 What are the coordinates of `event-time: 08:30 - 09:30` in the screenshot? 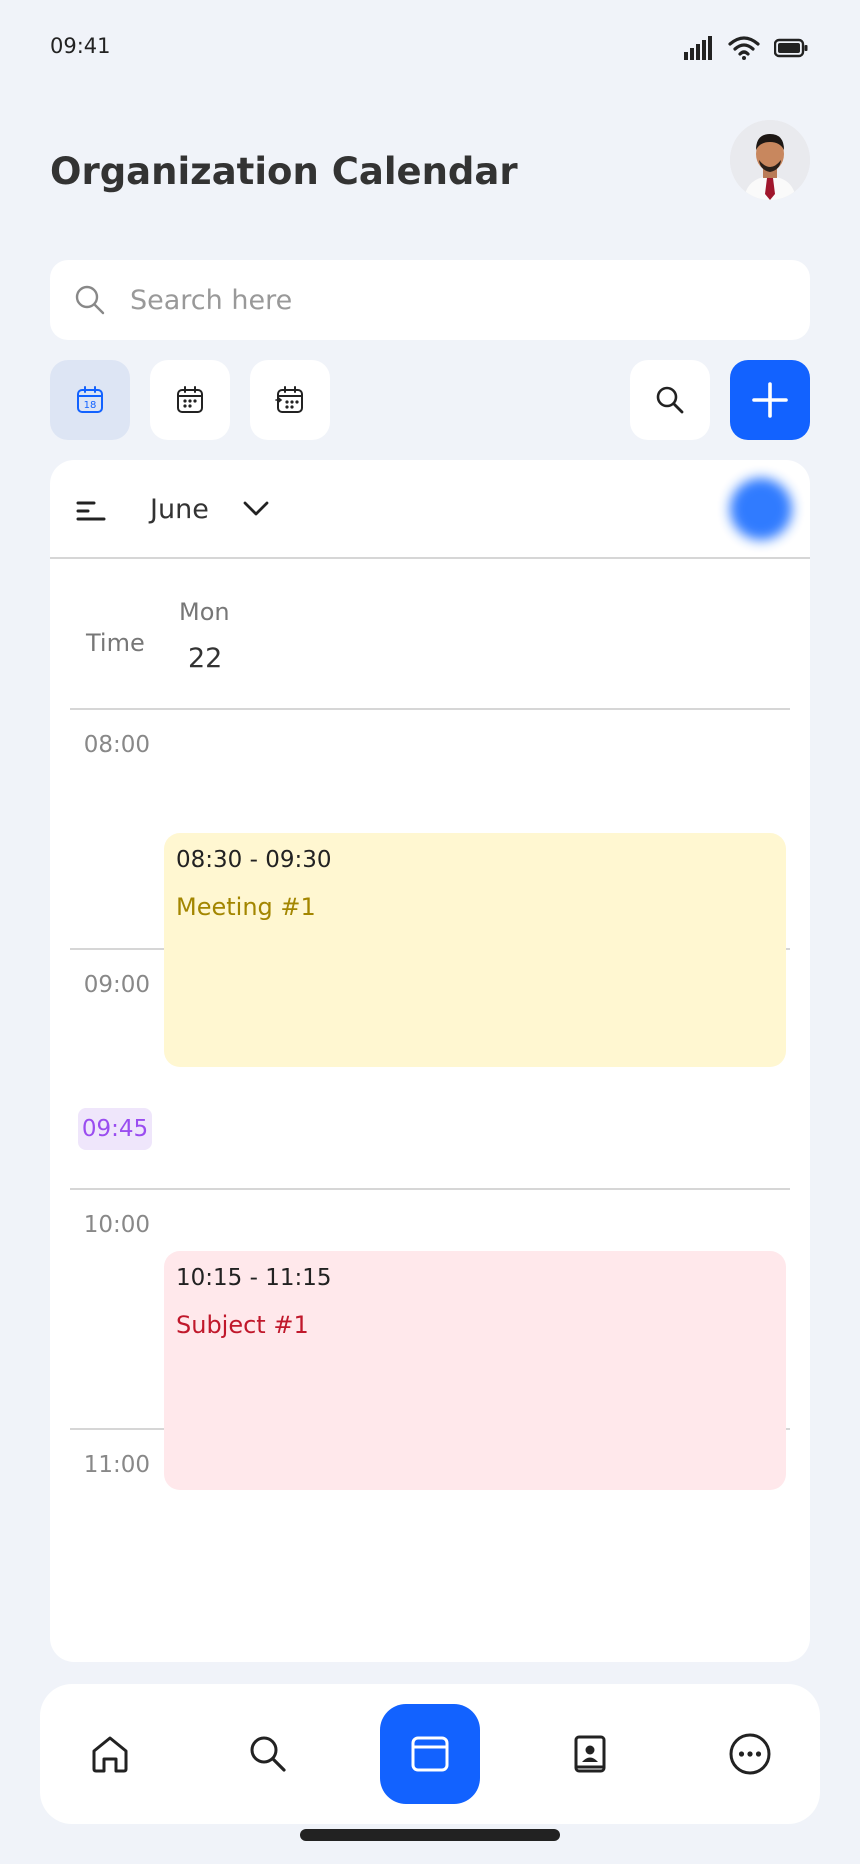 It's located at (254, 860).